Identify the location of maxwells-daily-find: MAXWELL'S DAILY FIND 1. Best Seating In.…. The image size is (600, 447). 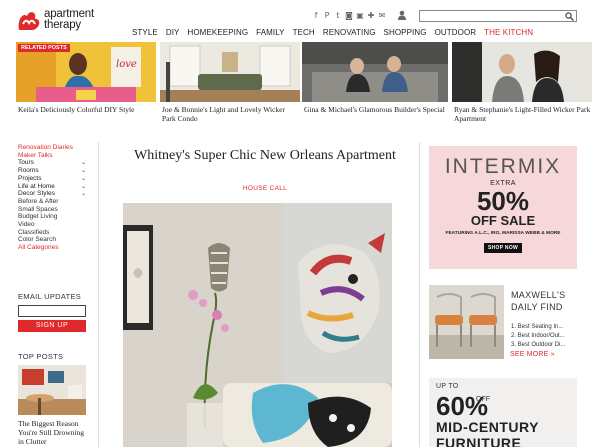
(503, 325).